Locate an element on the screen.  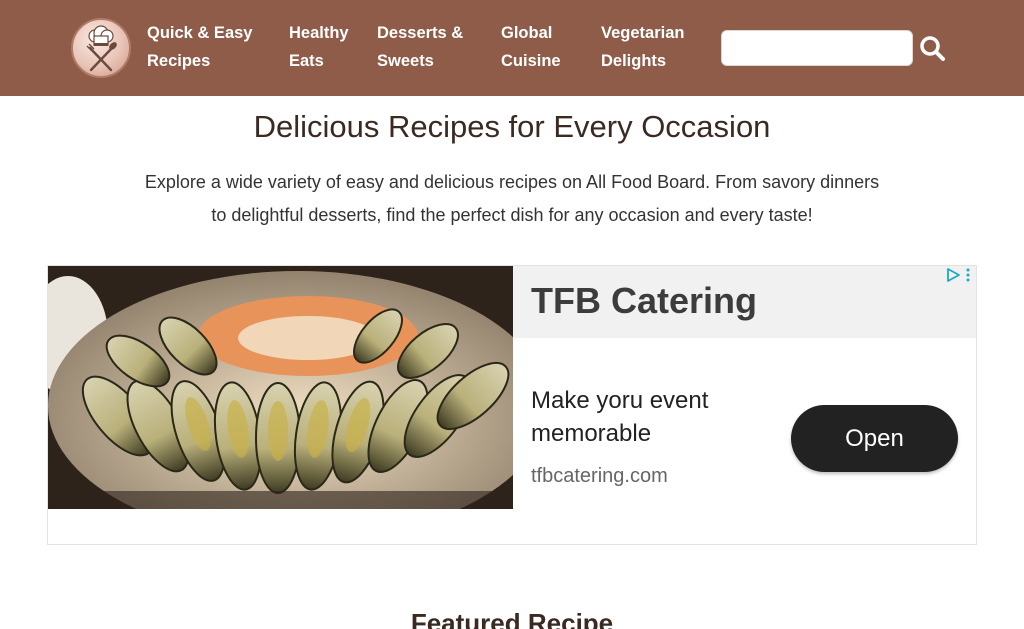
nav-label-line1: Healthy is located at coordinates (319, 33).